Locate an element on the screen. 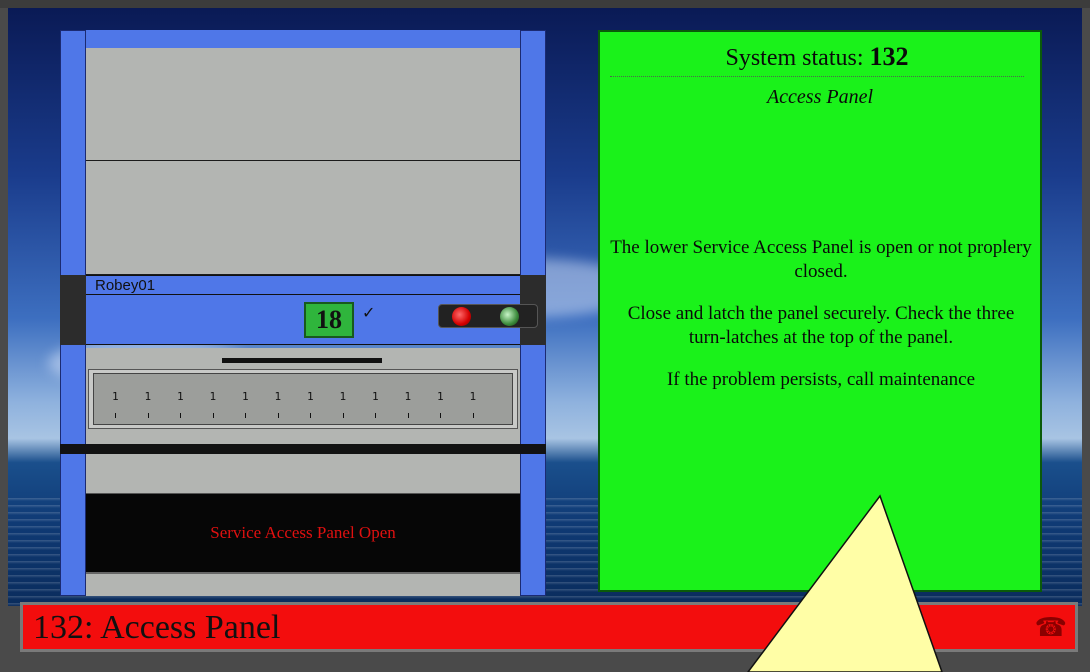 This screenshot has height=672, width=1090. service-panel-status-text: Service Access Panel Open is located at coordinates (303, 532).